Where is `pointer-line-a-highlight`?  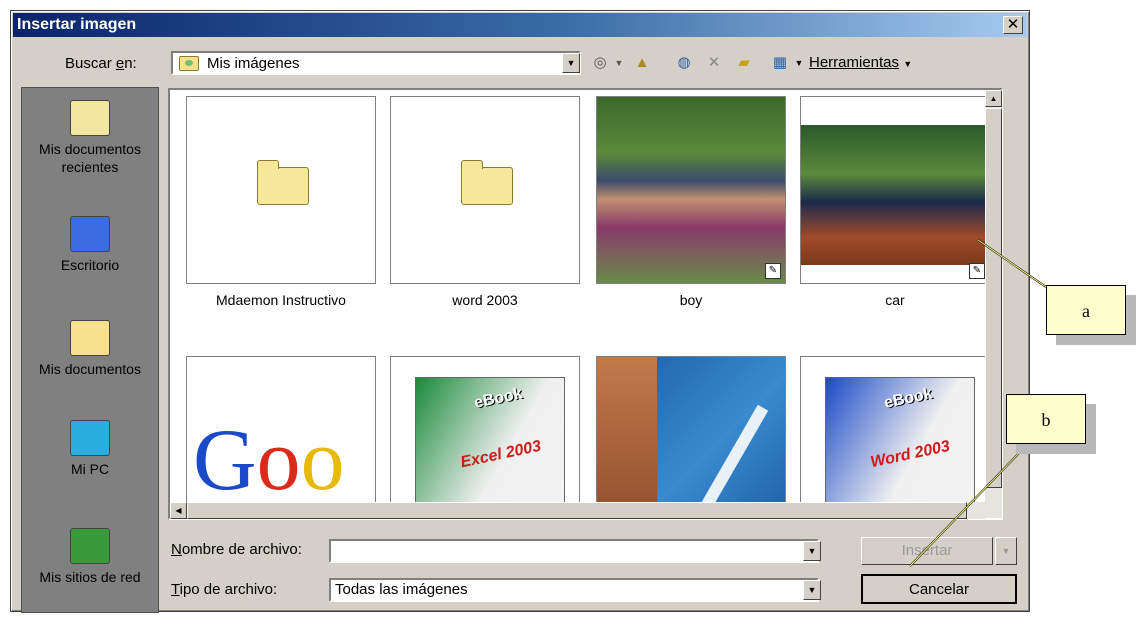
pointer-line-a-highlight is located at coordinates (1012, 263).